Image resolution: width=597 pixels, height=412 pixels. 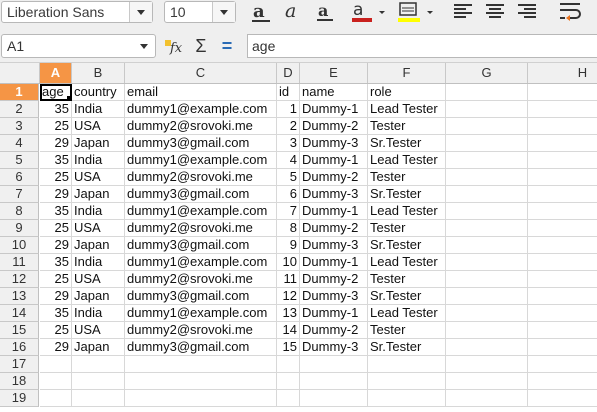 What do you see at coordinates (201, 381) in the screenshot?
I see `cell-c18` at bounding box center [201, 381].